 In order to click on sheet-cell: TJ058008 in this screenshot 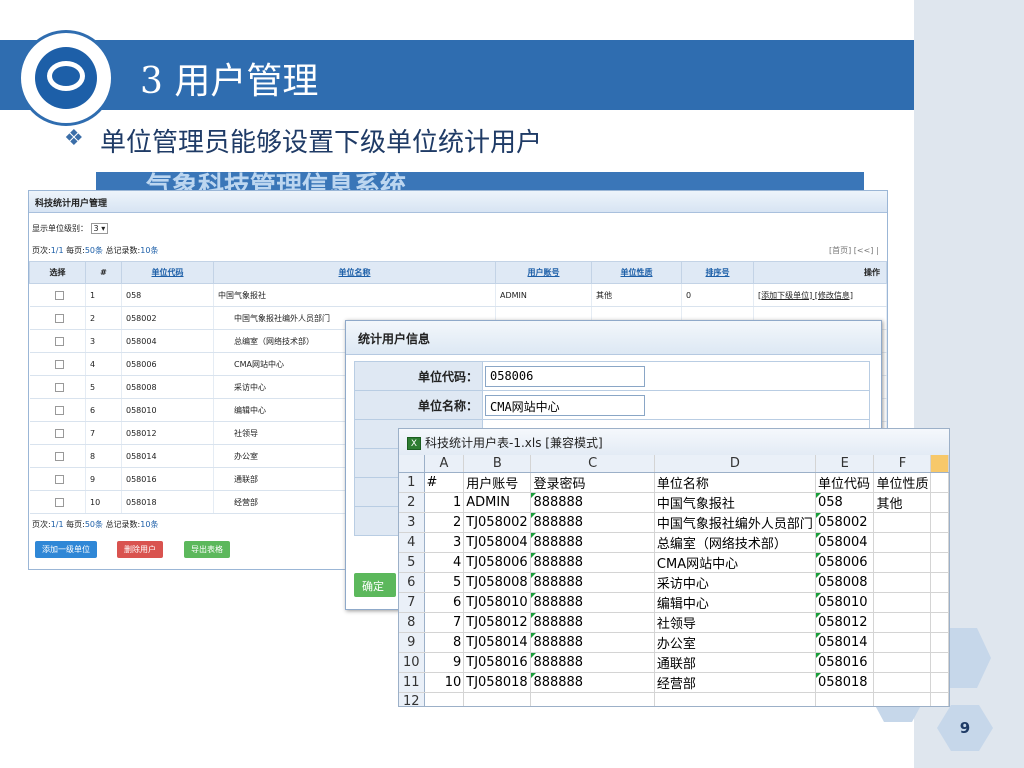, I will do `click(497, 582)`.